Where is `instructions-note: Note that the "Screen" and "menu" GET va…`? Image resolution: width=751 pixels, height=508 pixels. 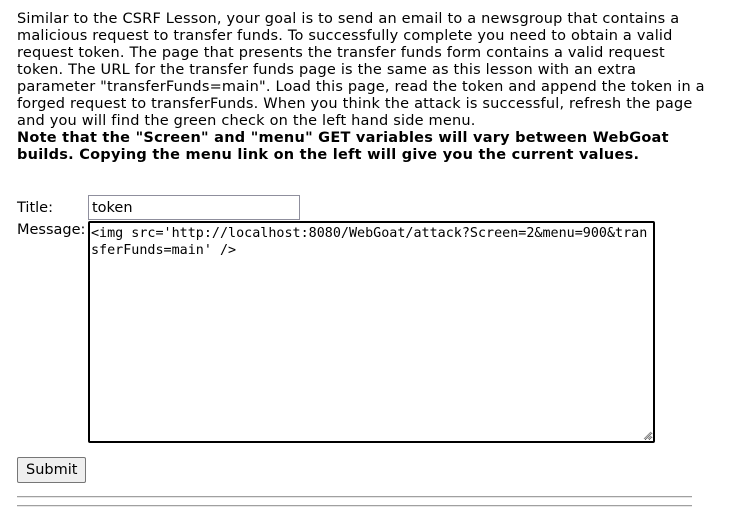 instructions-note: Note that the "Screen" and "menu" GET va… is located at coordinates (343, 146).